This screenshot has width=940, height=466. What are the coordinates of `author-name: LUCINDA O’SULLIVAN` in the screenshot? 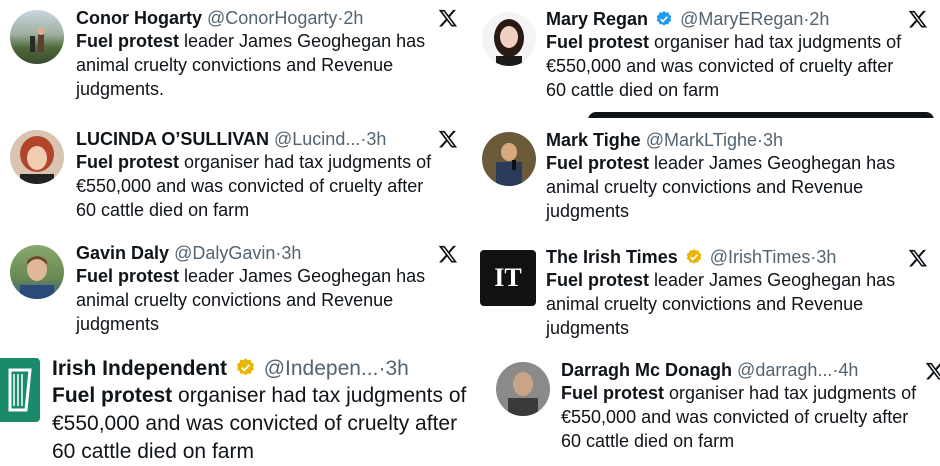 It's located at (172, 139).